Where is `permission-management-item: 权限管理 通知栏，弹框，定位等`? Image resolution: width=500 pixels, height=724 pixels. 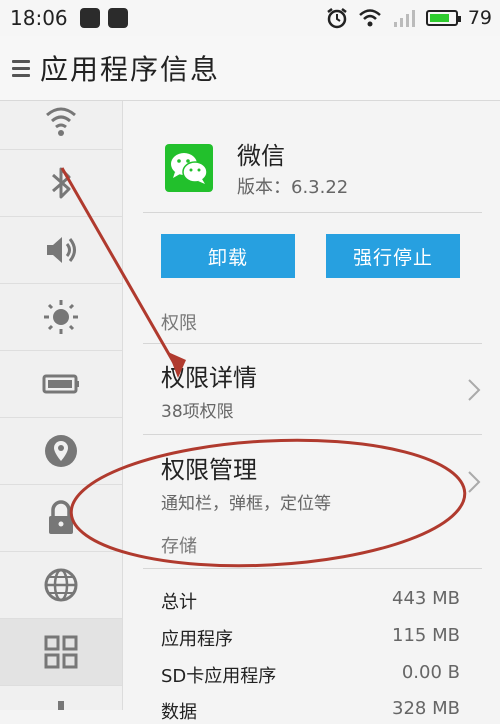 permission-management-item: 权限管理 通知栏，弹框，定位等 is located at coordinates (321, 482).